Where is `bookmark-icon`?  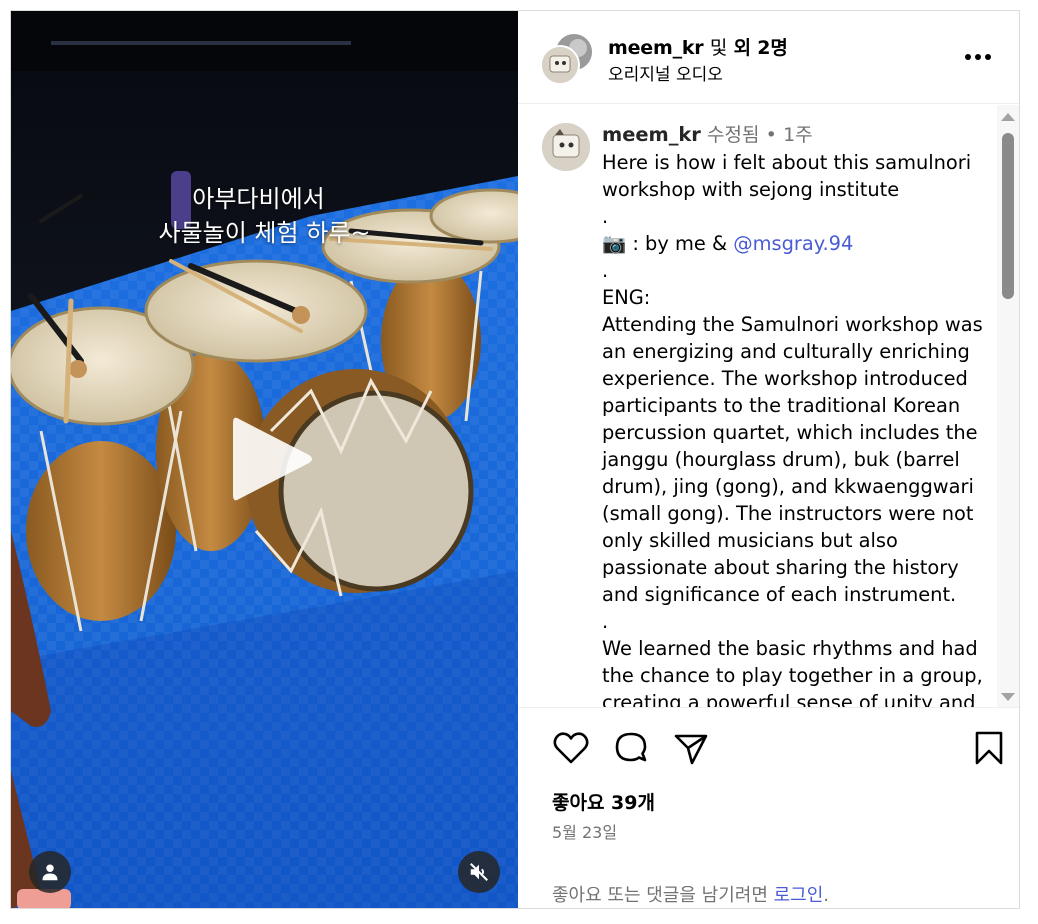 bookmark-icon is located at coordinates (989, 748).